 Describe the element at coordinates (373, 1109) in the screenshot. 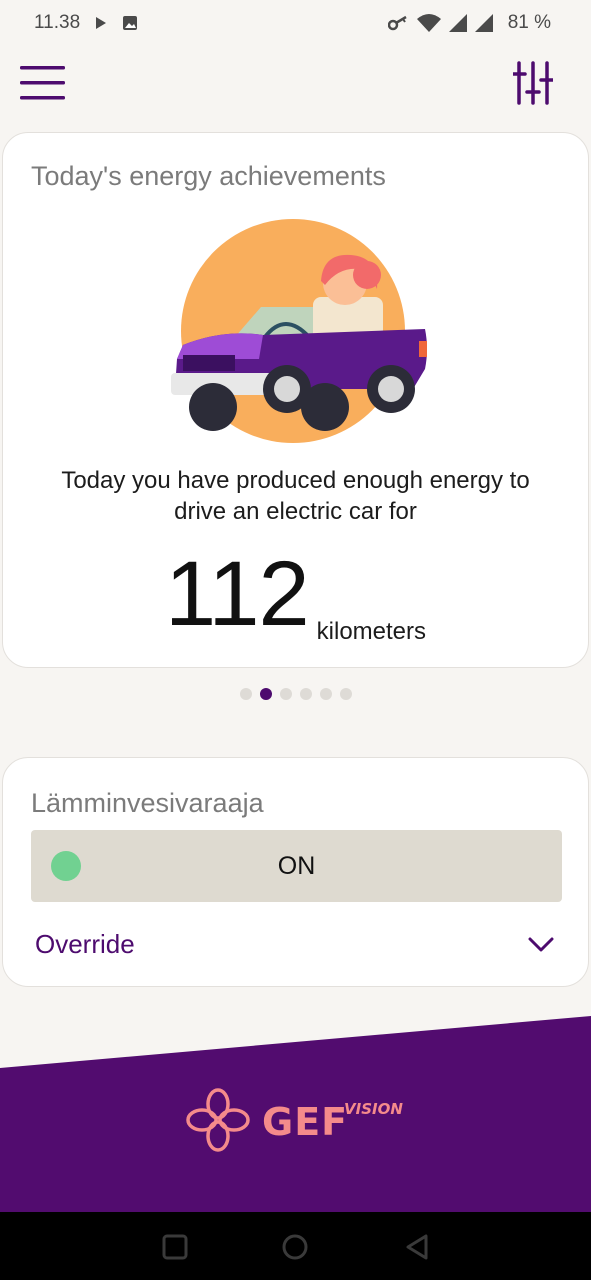

I see `logo-subtext: VISION` at that location.